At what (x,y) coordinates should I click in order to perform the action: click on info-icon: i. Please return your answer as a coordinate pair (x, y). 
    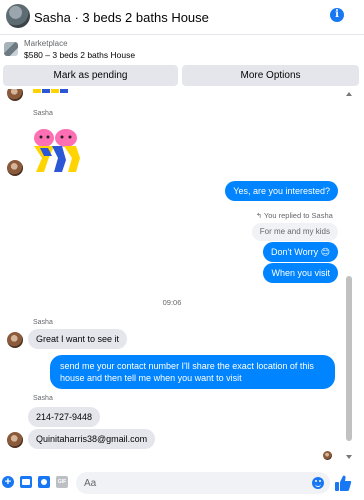
    Looking at the image, I should click on (337, 15).